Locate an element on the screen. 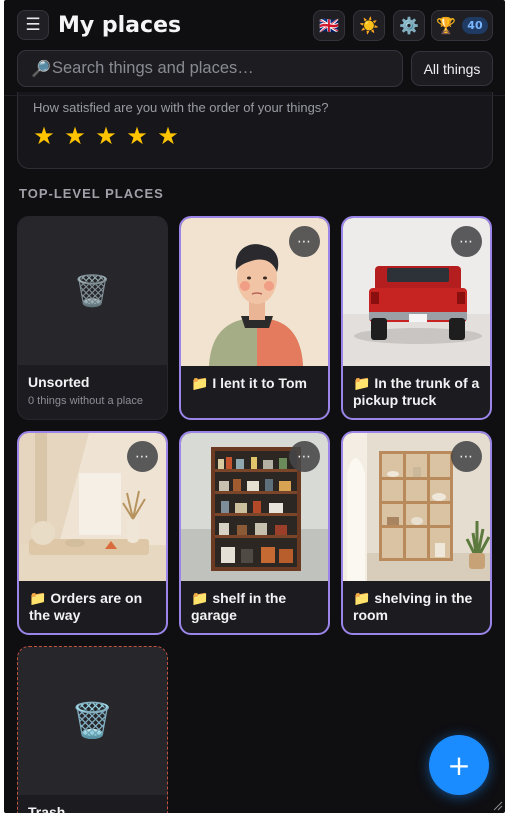 The height and width of the screenshot is (813, 509). uk-flag-icon: 🇬🇧 is located at coordinates (329, 25).